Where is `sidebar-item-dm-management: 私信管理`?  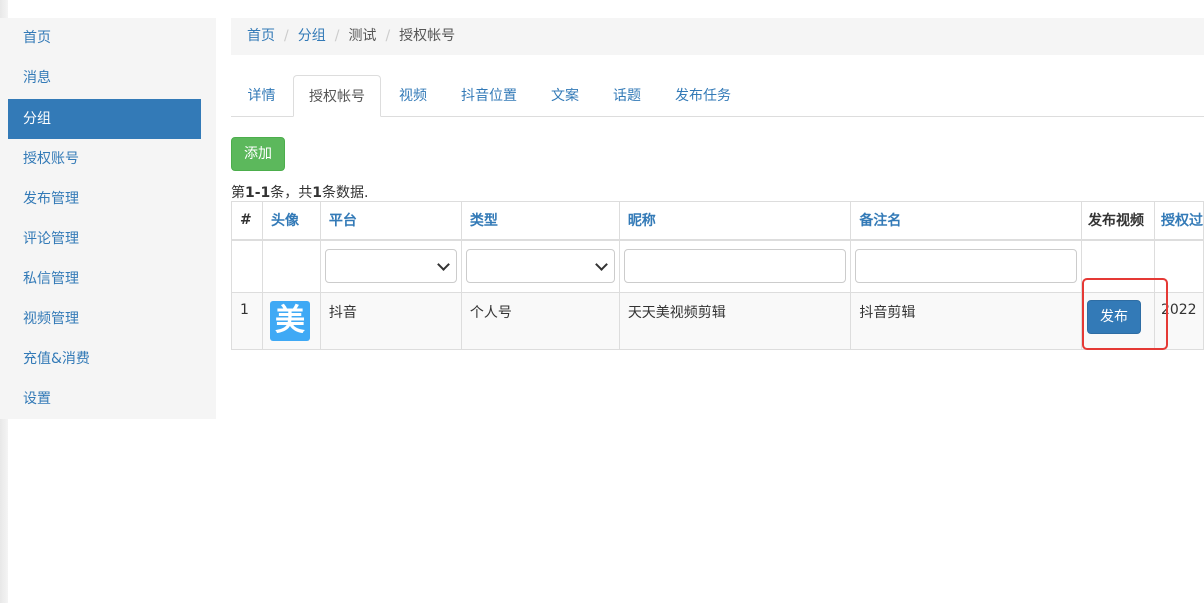
sidebar-item-dm-management: 私信管理 is located at coordinates (104, 279).